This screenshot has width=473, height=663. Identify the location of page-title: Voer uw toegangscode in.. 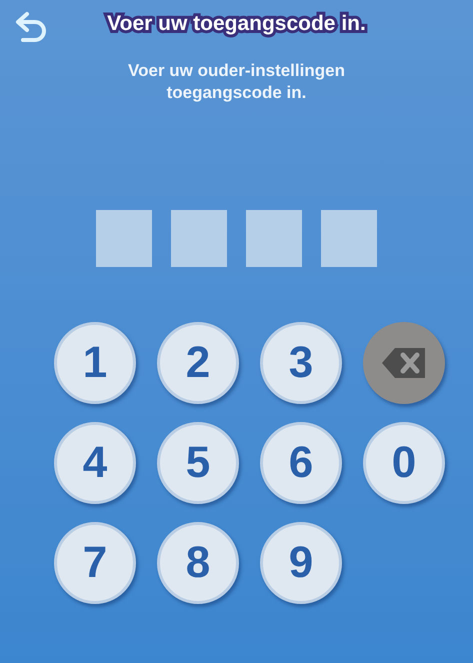
(236, 24).